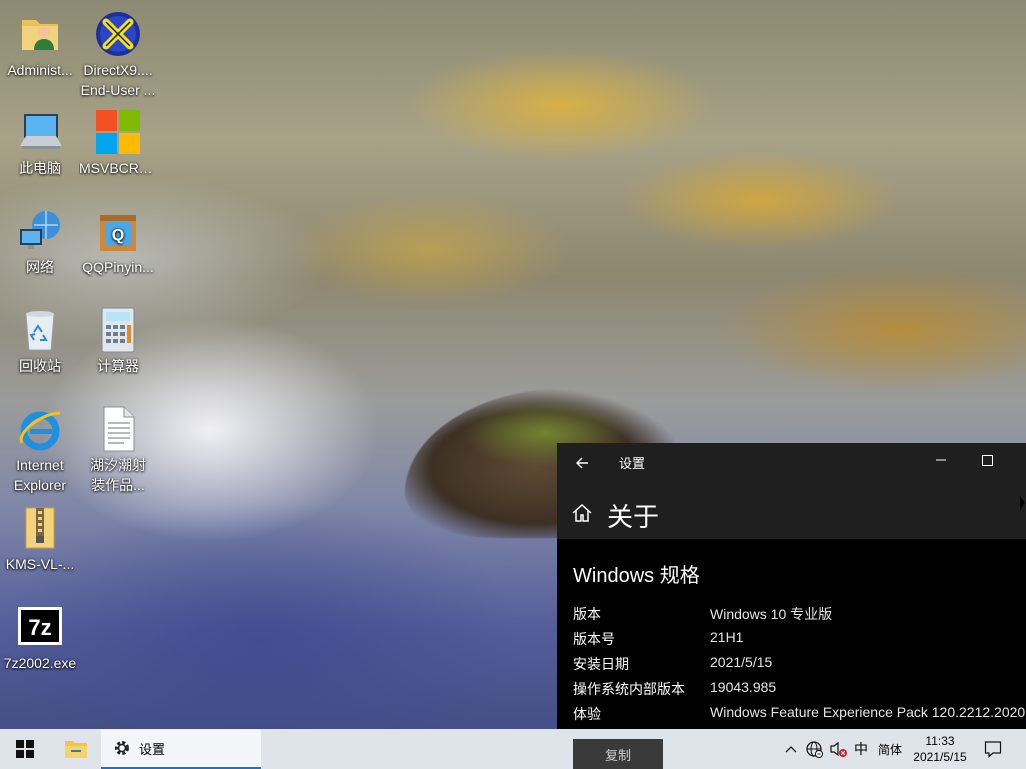 Image resolution: width=1026 pixels, height=769 pixels. I want to click on start-button, so click(25, 749).